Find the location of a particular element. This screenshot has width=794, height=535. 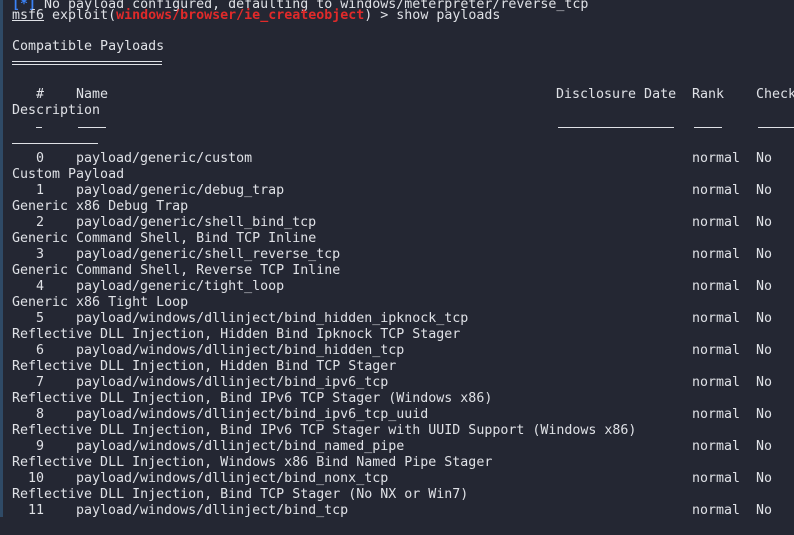

row-num: 7 is located at coordinates (40, 382).